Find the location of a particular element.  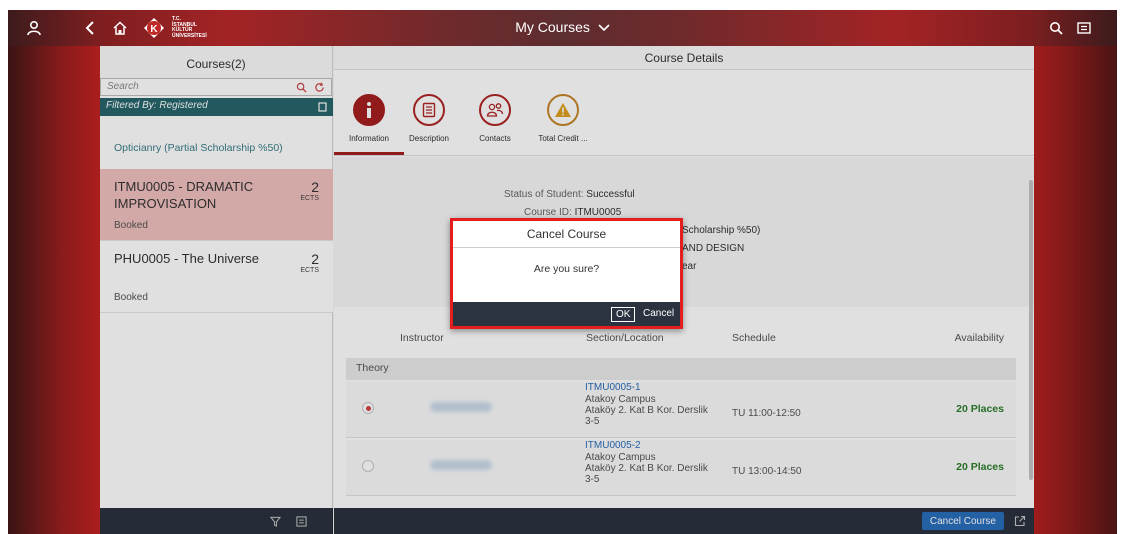

dialog-message: Are you sure? is located at coordinates (566, 269).